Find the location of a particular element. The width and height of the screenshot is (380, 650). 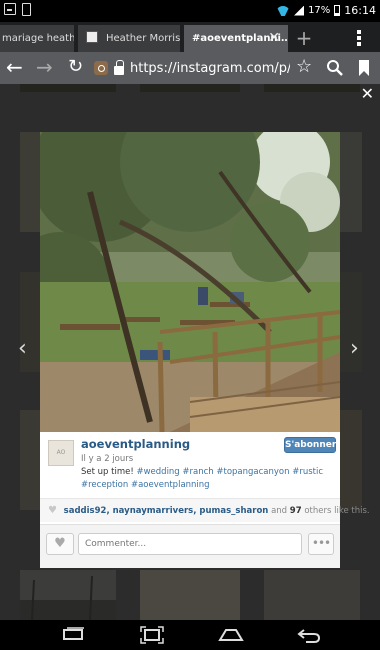

previous-arrow-icon: ‹ is located at coordinates (22, 348).